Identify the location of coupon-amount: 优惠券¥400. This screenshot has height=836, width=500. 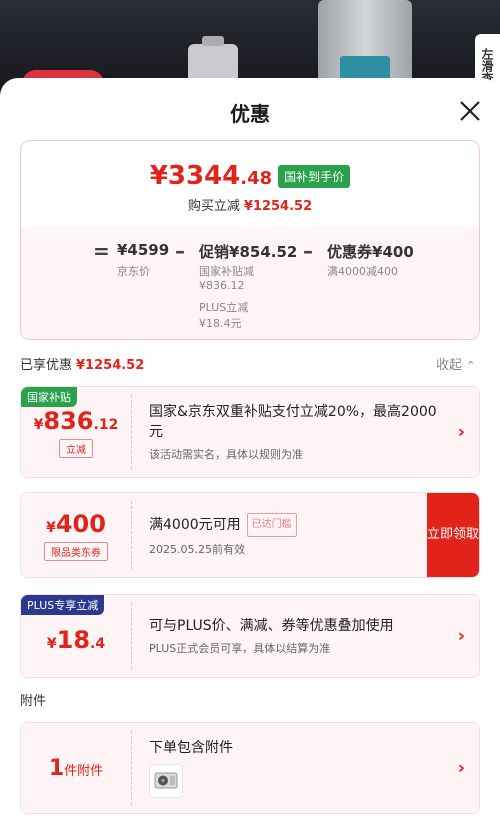
(370, 252).